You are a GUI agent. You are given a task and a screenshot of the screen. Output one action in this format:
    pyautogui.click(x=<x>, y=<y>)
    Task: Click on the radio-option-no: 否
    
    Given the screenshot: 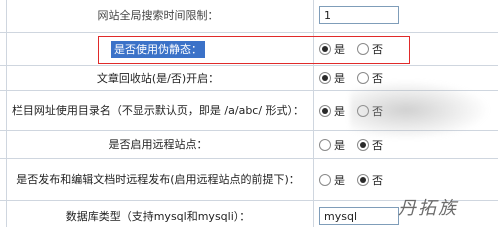 What is the action you would take?
    pyautogui.click(x=370, y=180)
    